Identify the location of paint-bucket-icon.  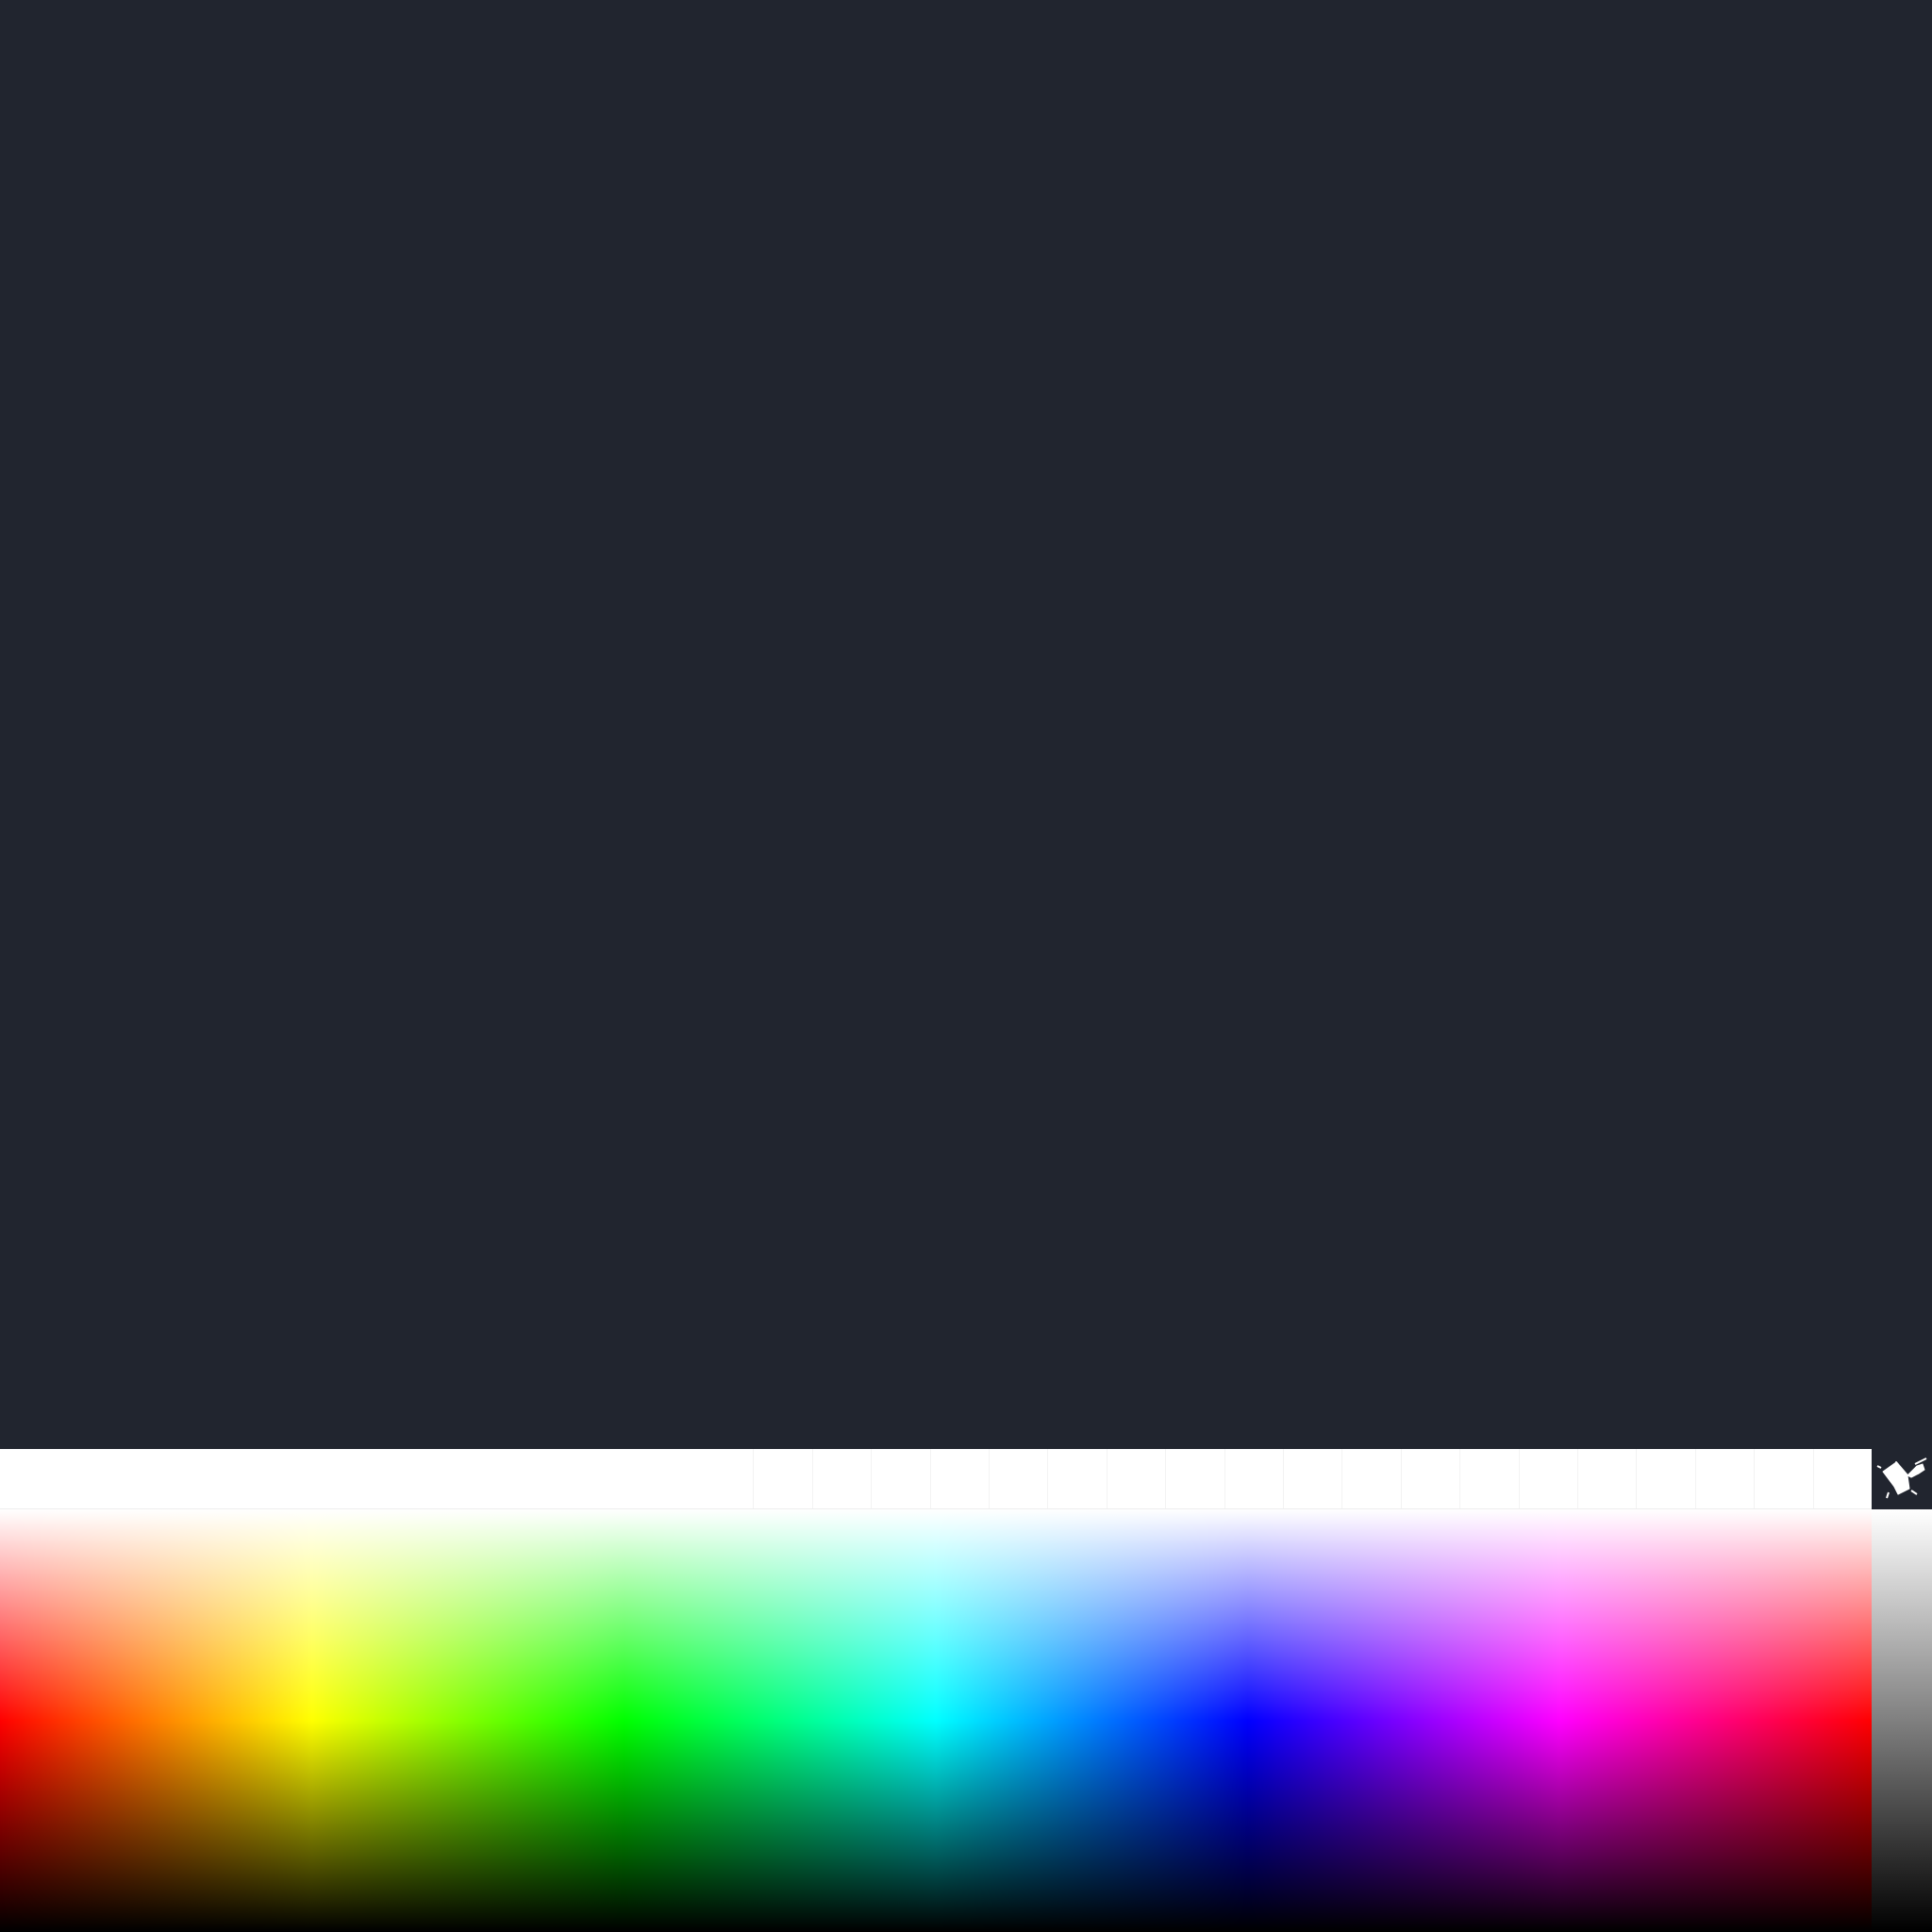
(1902, 1478).